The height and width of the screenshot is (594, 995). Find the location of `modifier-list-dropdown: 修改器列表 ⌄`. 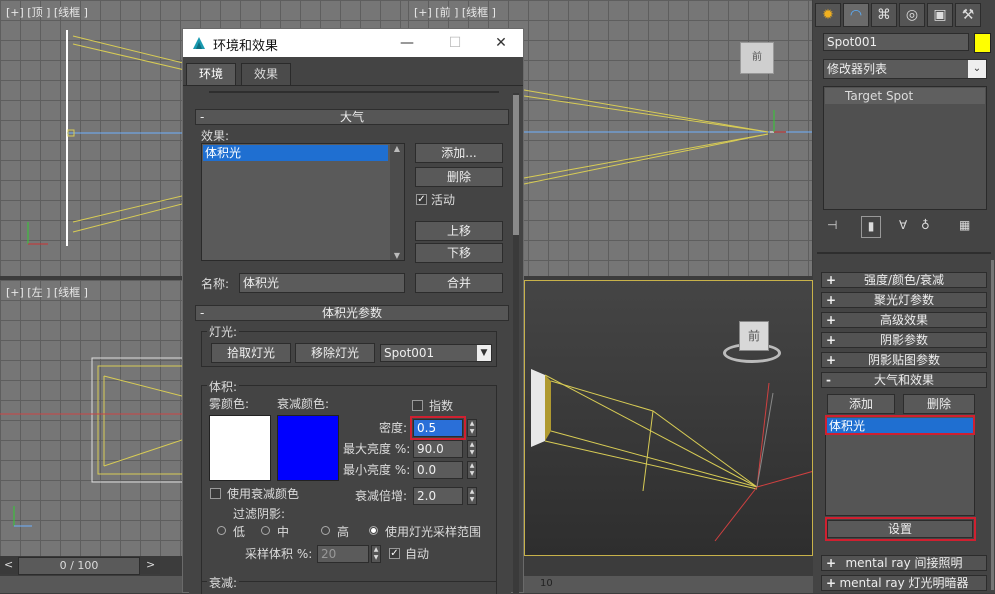

modifier-list-dropdown: 修改器列表 ⌄ is located at coordinates (905, 69).